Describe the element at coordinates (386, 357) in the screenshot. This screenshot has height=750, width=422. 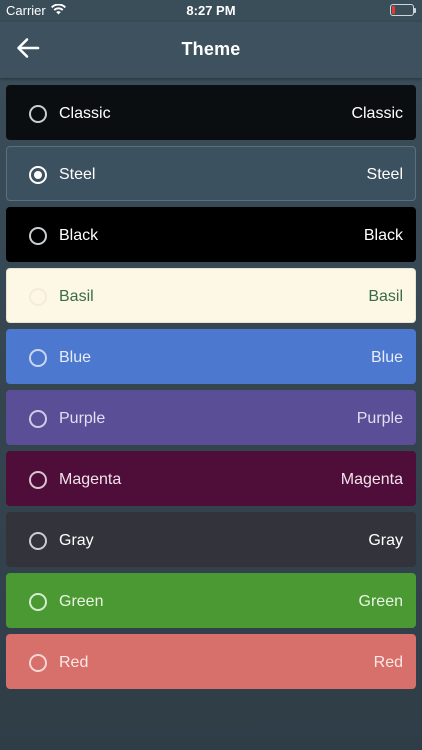
I see `theme-preview-label: Blue` at that location.